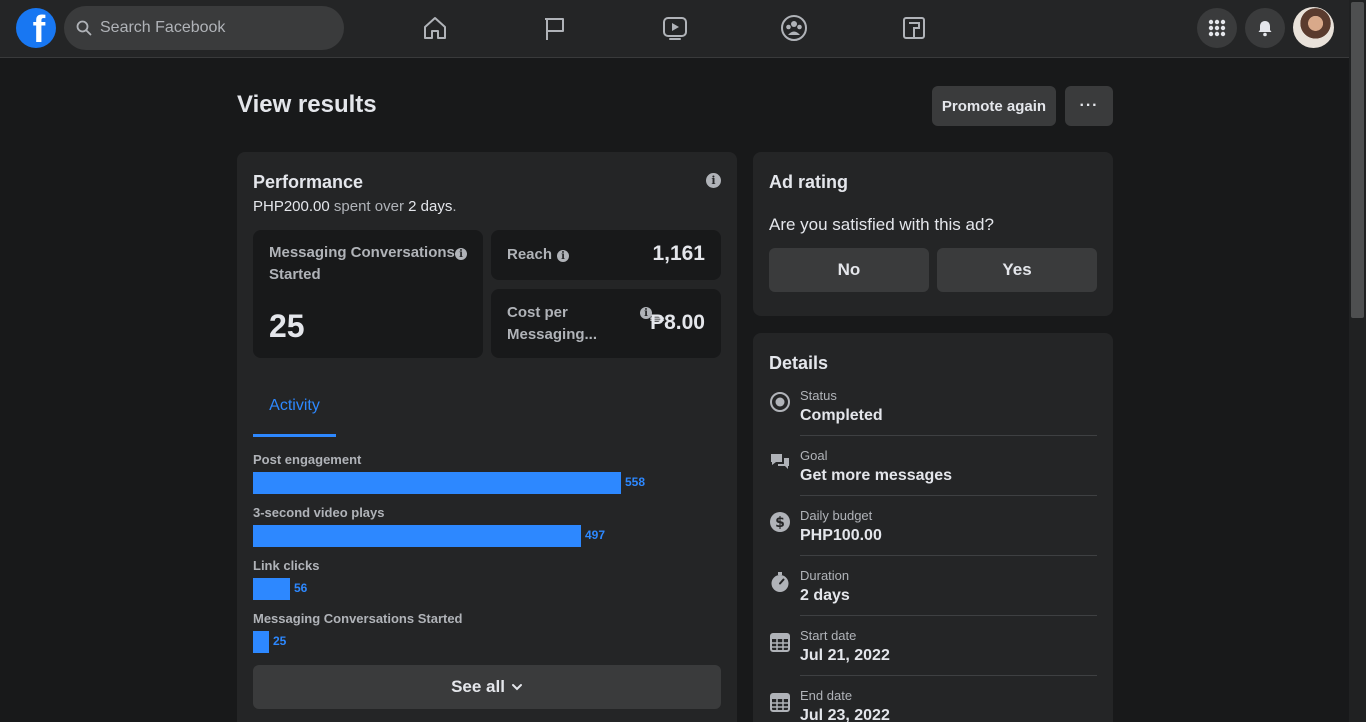 The width and height of the screenshot is (1366, 722). What do you see at coordinates (841, 535) in the screenshot?
I see `detail-value: PHP100.00` at bounding box center [841, 535].